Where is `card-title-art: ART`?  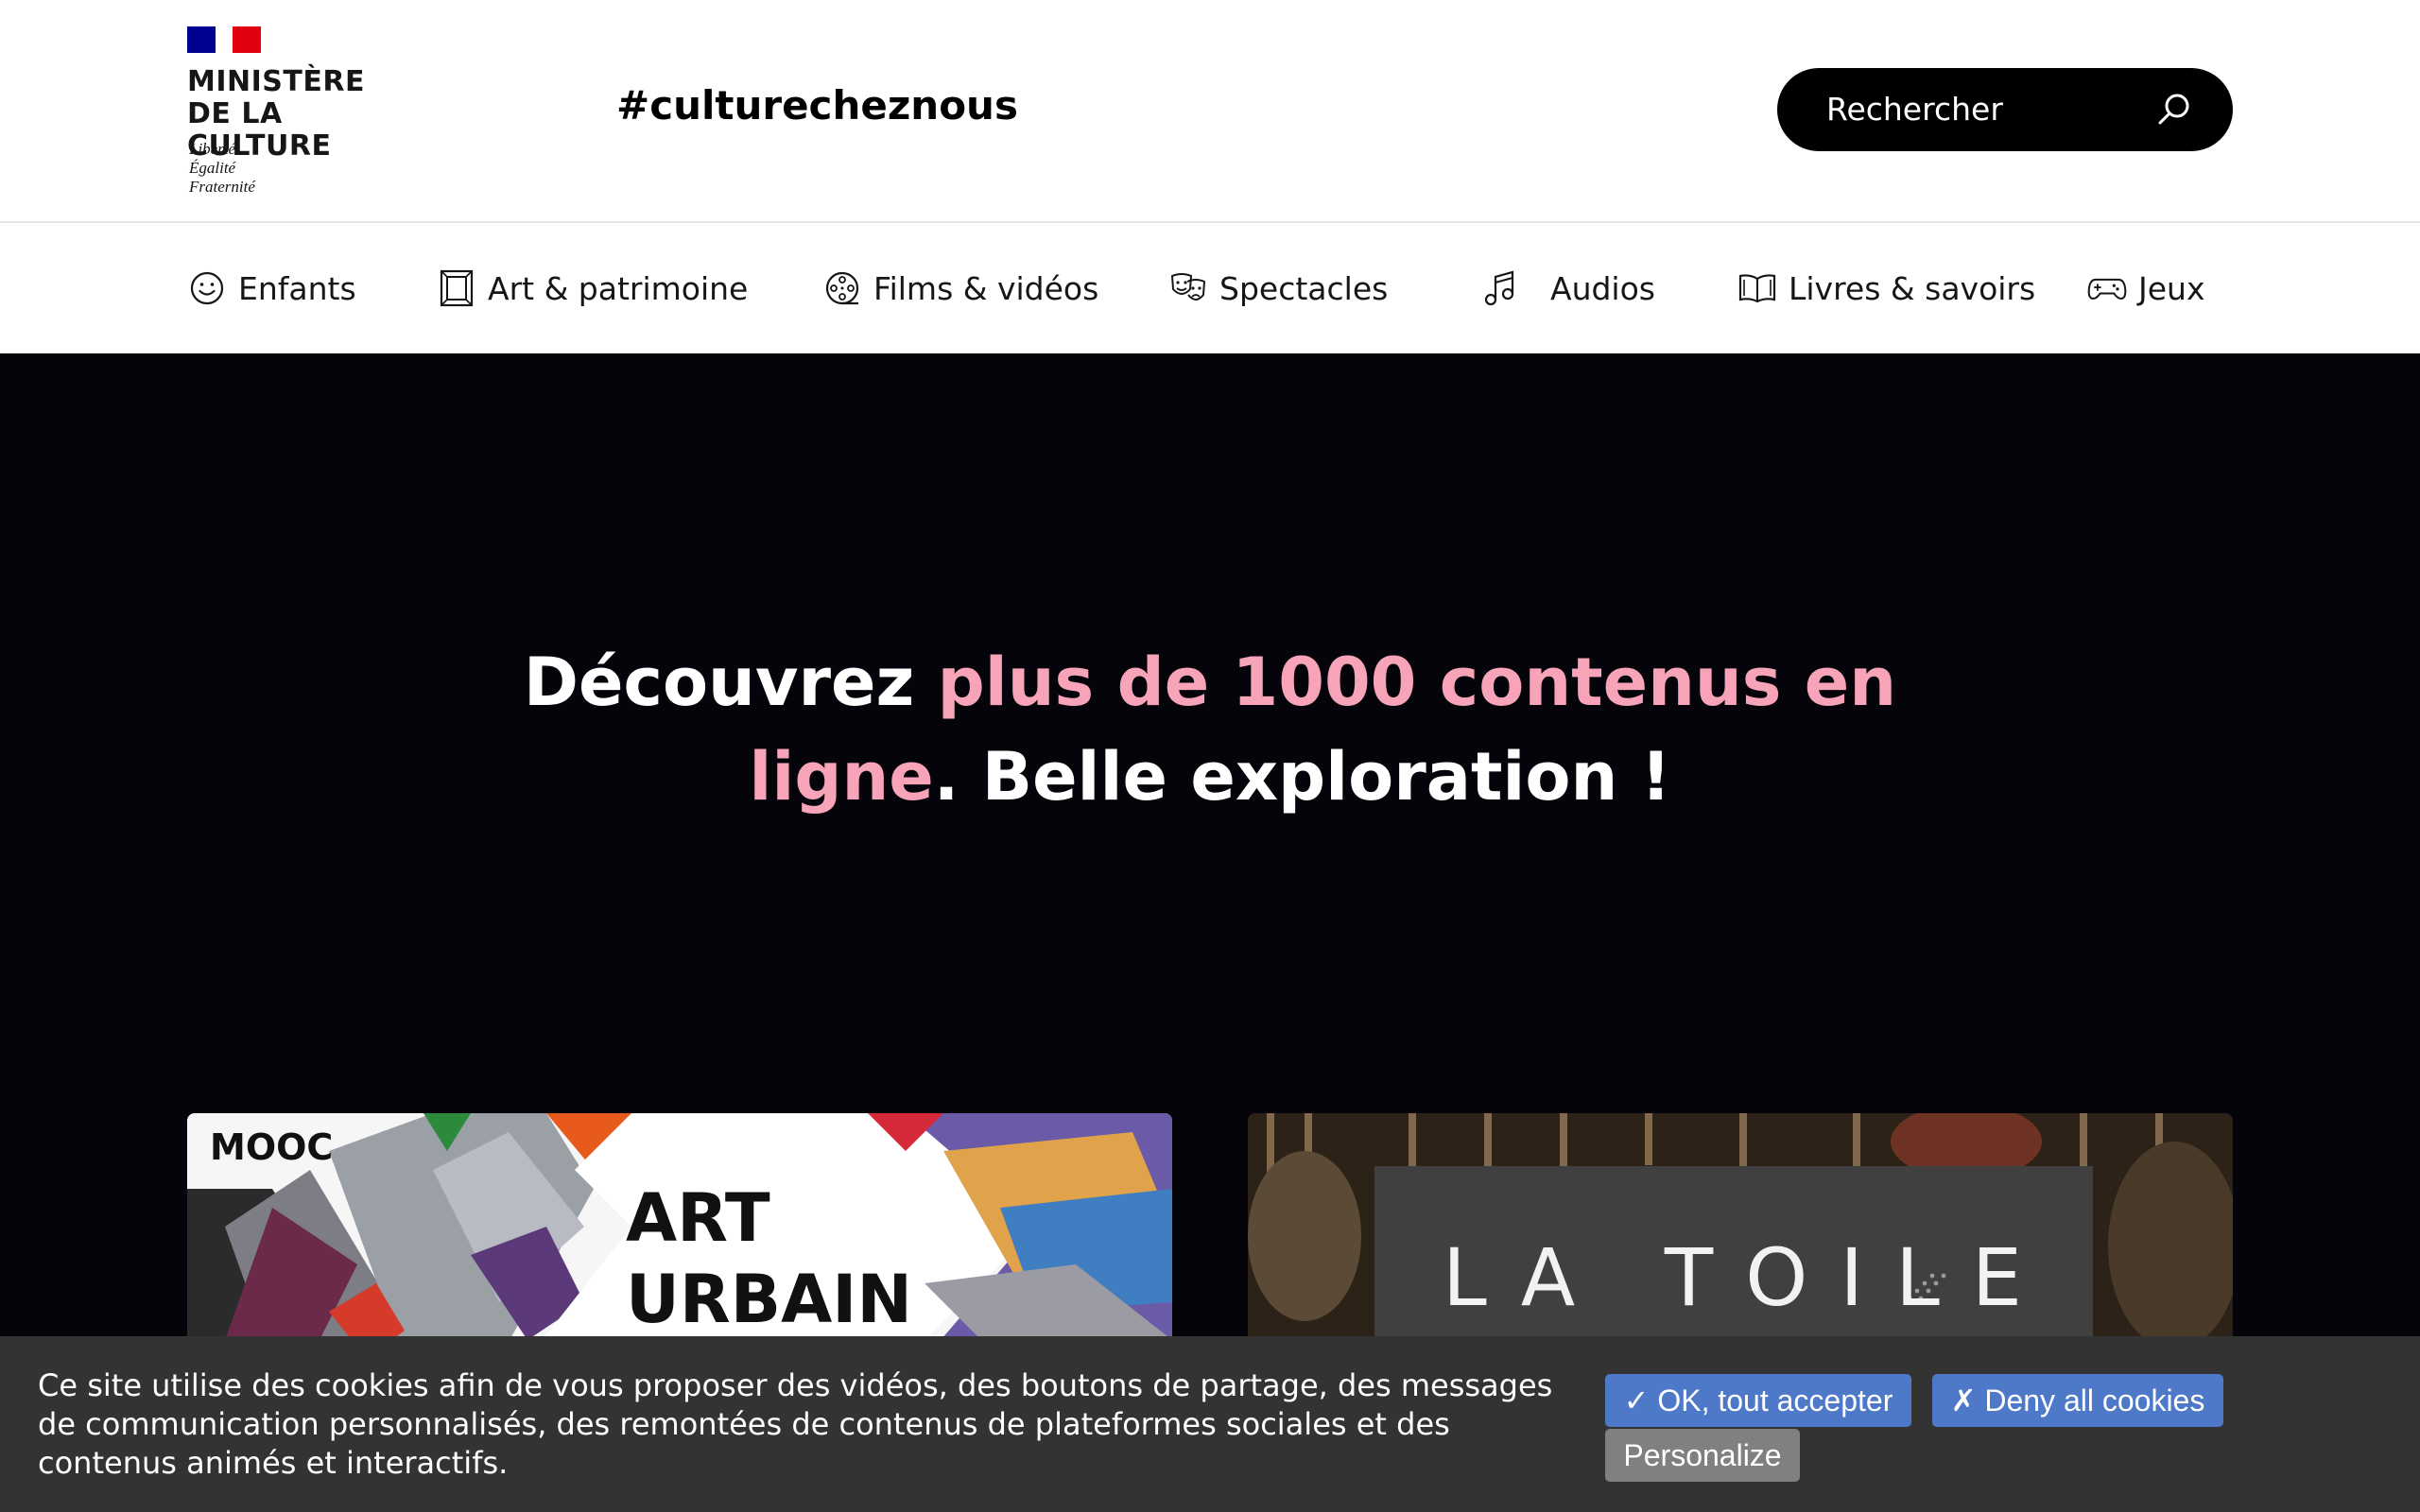
card-title-art: ART is located at coordinates (698, 1218).